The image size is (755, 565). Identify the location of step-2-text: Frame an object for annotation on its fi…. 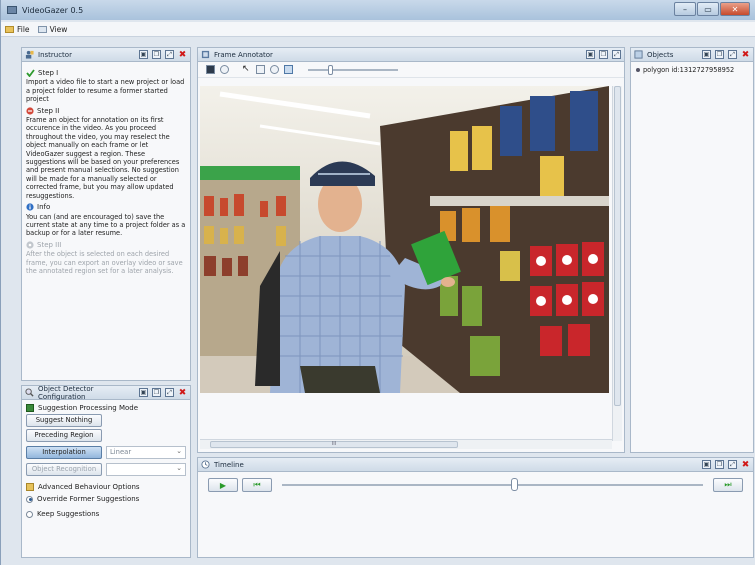
(103, 158).